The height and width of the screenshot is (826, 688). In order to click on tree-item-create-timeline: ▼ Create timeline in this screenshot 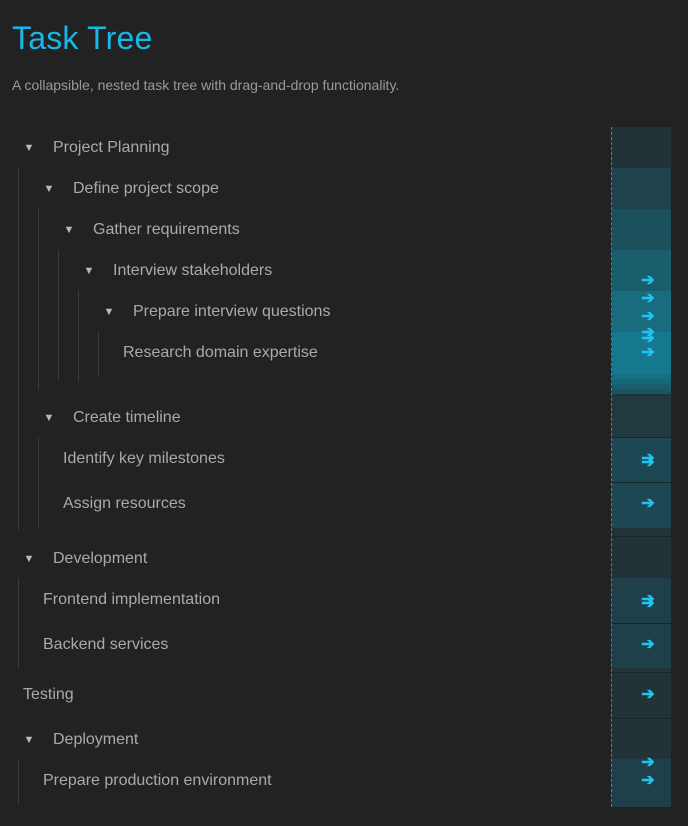, I will do `click(300, 418)`.